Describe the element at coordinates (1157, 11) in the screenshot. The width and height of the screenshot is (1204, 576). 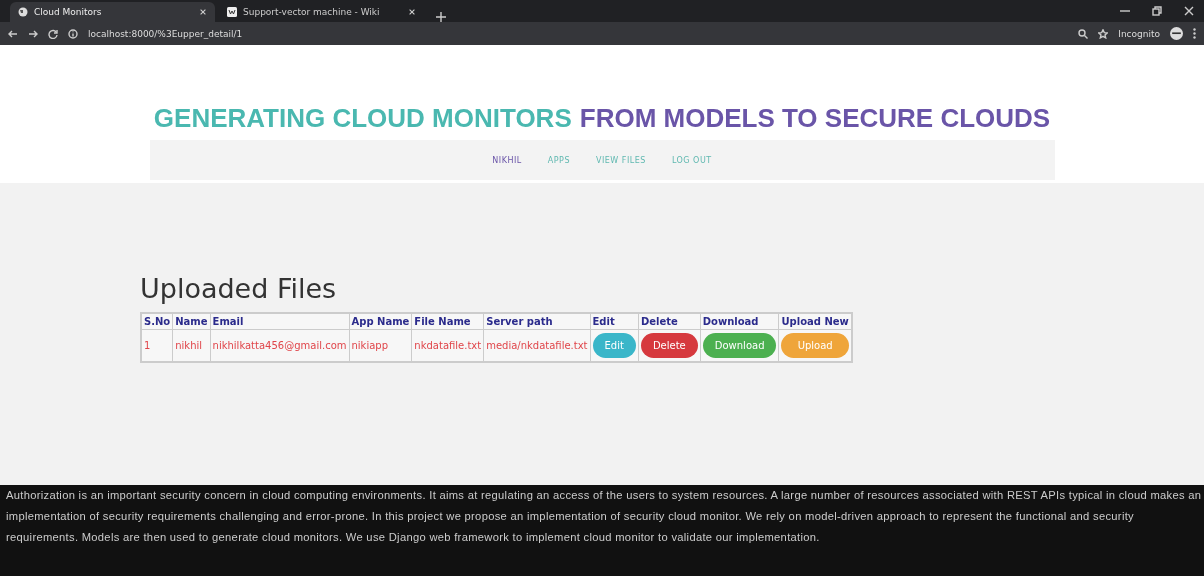
I see `restore-icon` at that location.